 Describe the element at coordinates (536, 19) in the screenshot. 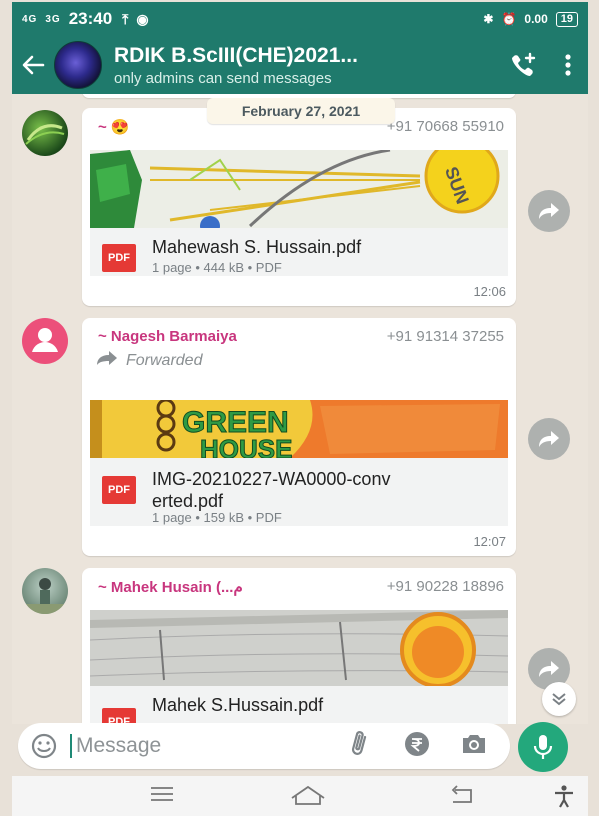

I see `data-speed: 0.00` at that location.